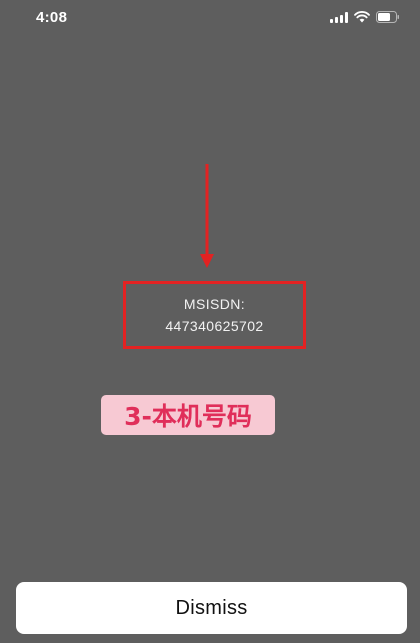 Image resolution: width=420 pixels, height=643 pixels. I want to click on cellular-signal-icon, so click(339, 17).